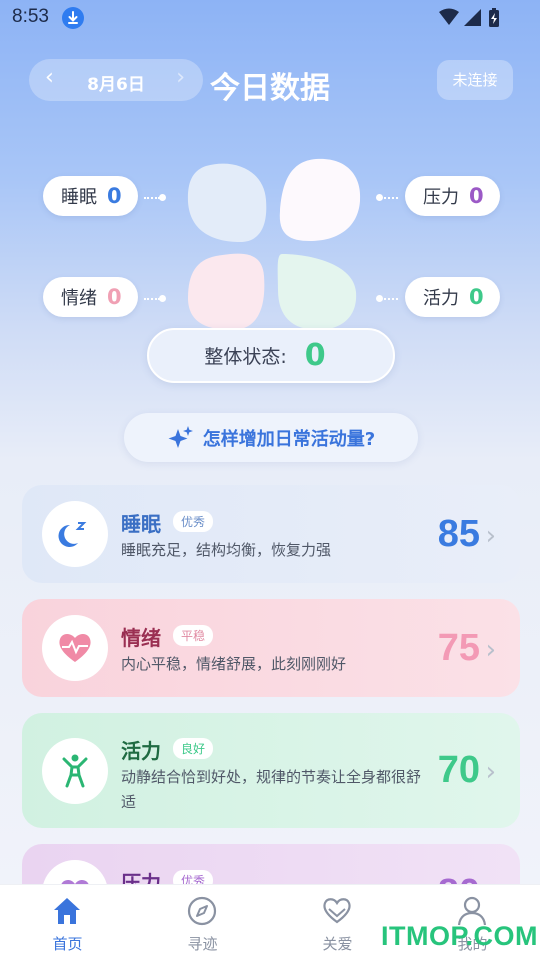 This screenshot has height=960, width=540. Describe the element at coordinates (458, 534) in the screenshot. I see `sleep-card-score: 85` at that location.